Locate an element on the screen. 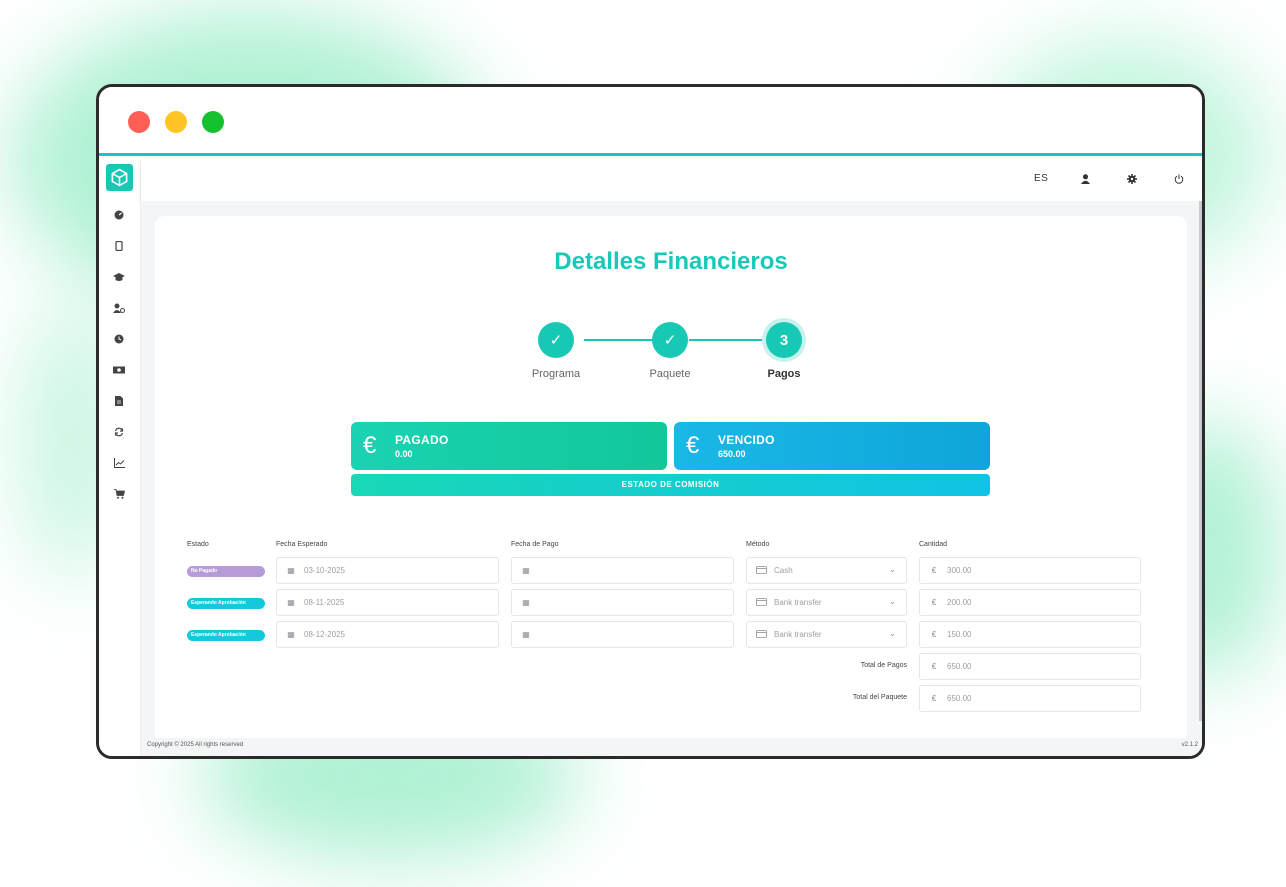 Image resolution: width=1286 pixels, height=887 pixels. paid-summary-card: € PAGADO 0.00 is located at coordinates (509, 446).